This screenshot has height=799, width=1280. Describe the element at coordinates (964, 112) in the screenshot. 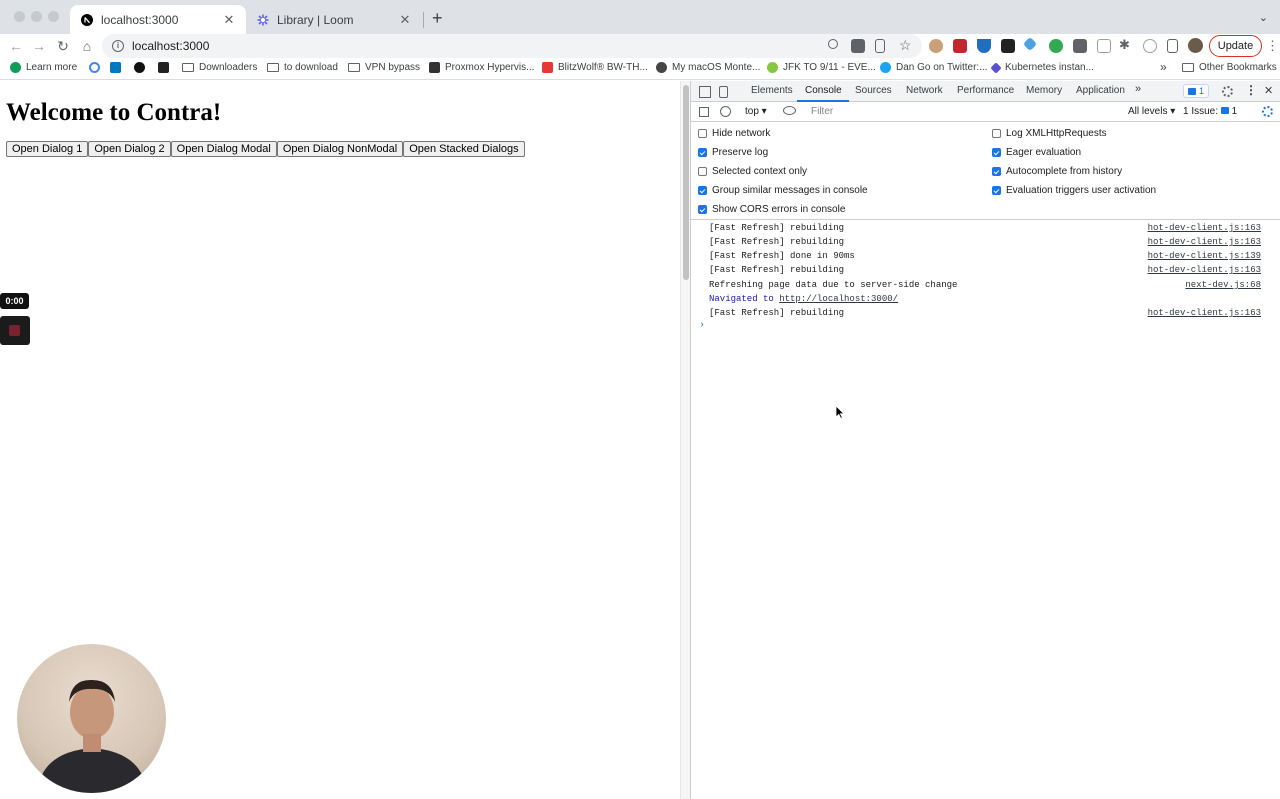

I see `console-filter-input: Filter` at that location.